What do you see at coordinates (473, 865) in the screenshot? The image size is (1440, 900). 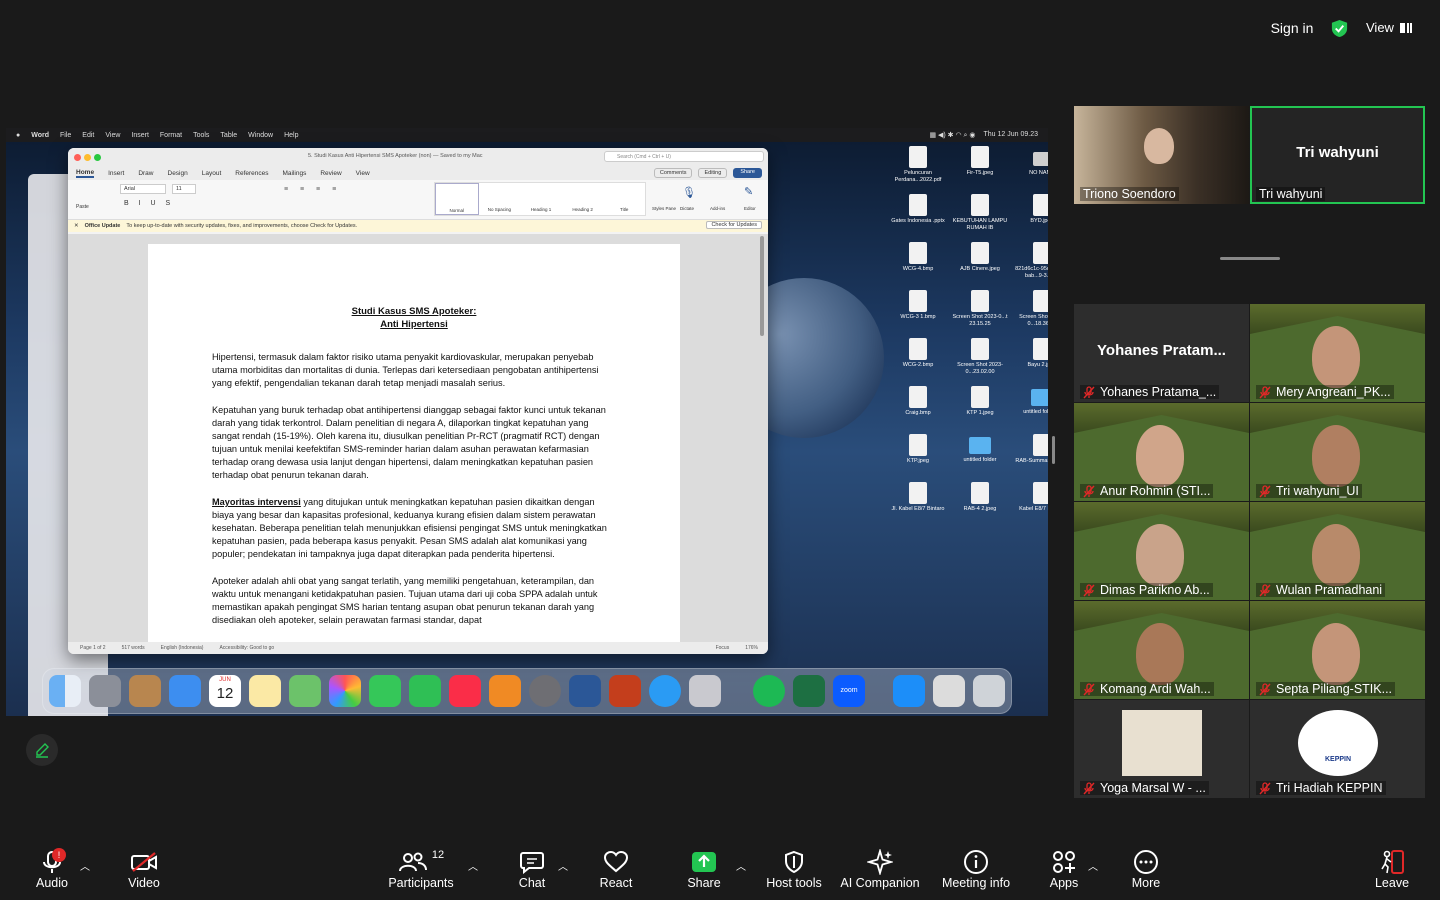 I see `participants-options-caret: ︿` at bounding box center [473, 865].